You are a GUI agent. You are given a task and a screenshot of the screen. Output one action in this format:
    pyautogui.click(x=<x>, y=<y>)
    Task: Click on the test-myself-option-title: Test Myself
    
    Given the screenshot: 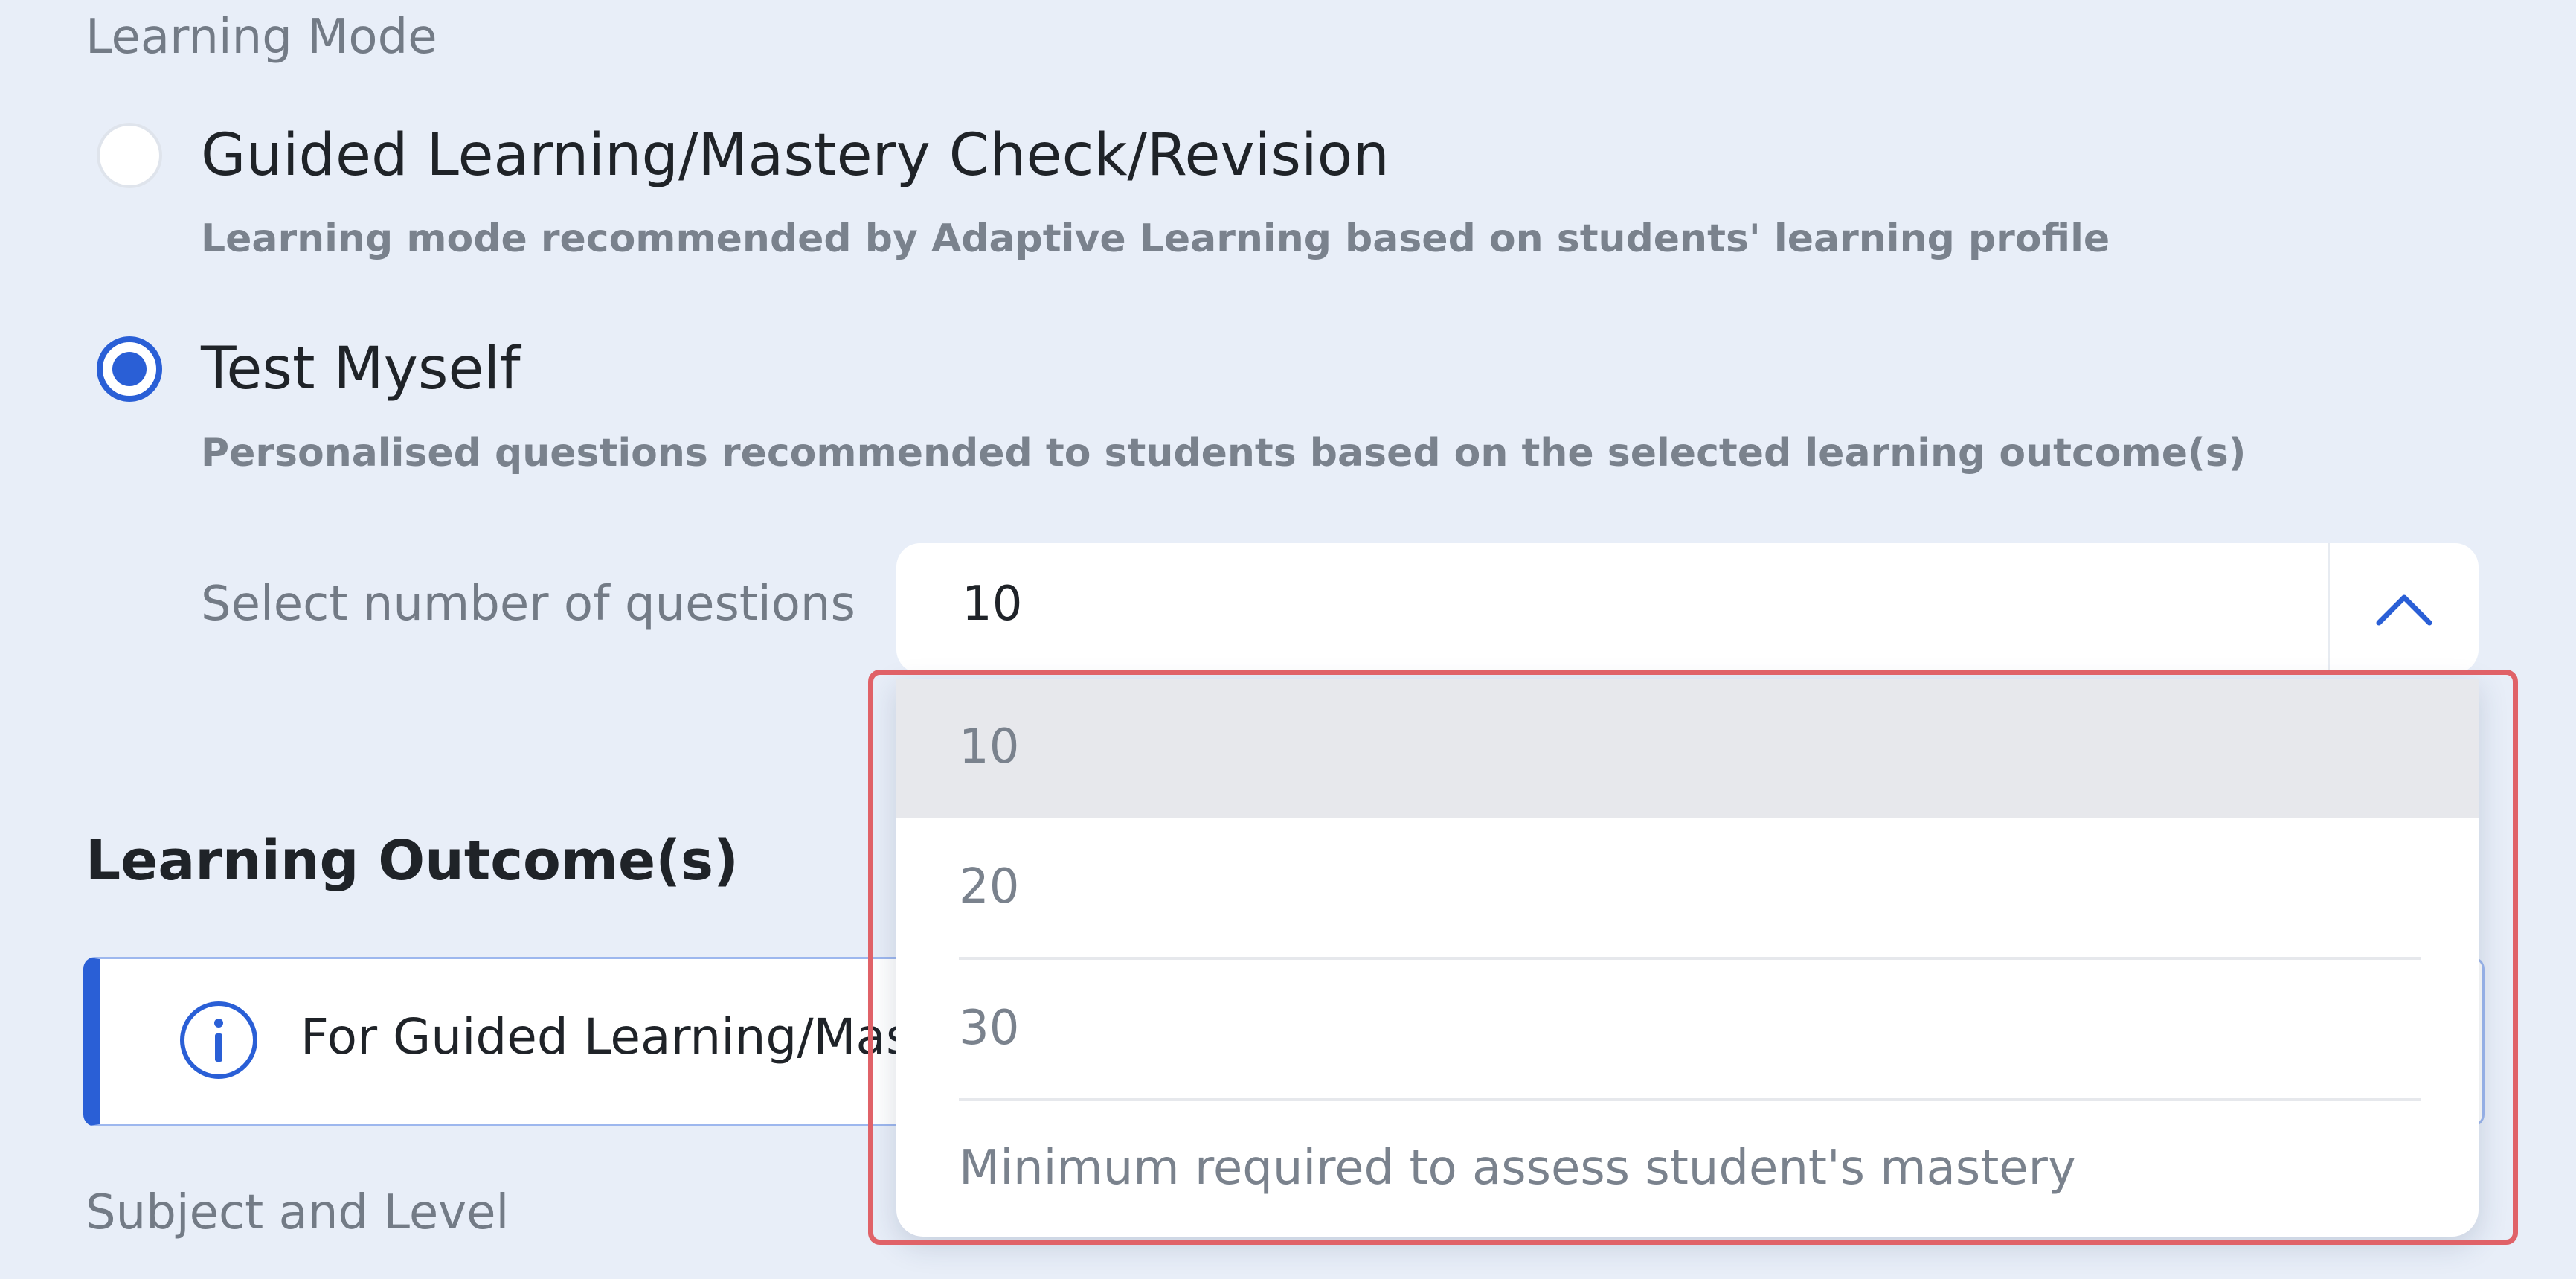 What is the action you would take?
    pyautogui.click(x=361, y=369)
    